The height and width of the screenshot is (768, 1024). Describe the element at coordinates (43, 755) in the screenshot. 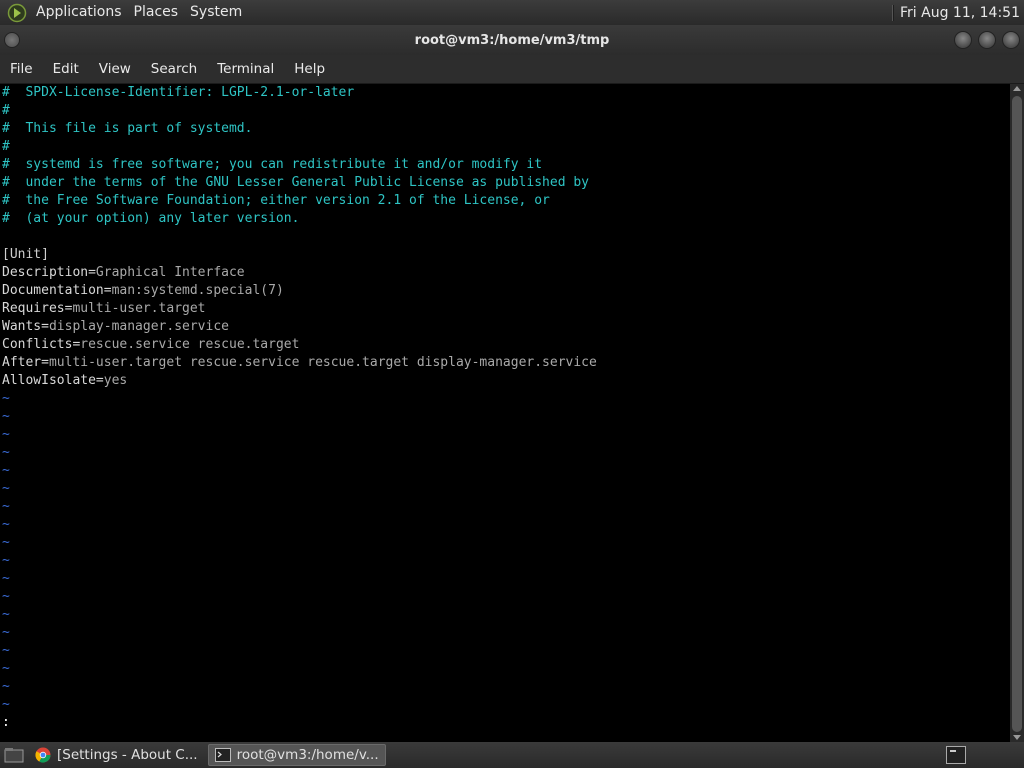

I see `chrome-icon` at that location.